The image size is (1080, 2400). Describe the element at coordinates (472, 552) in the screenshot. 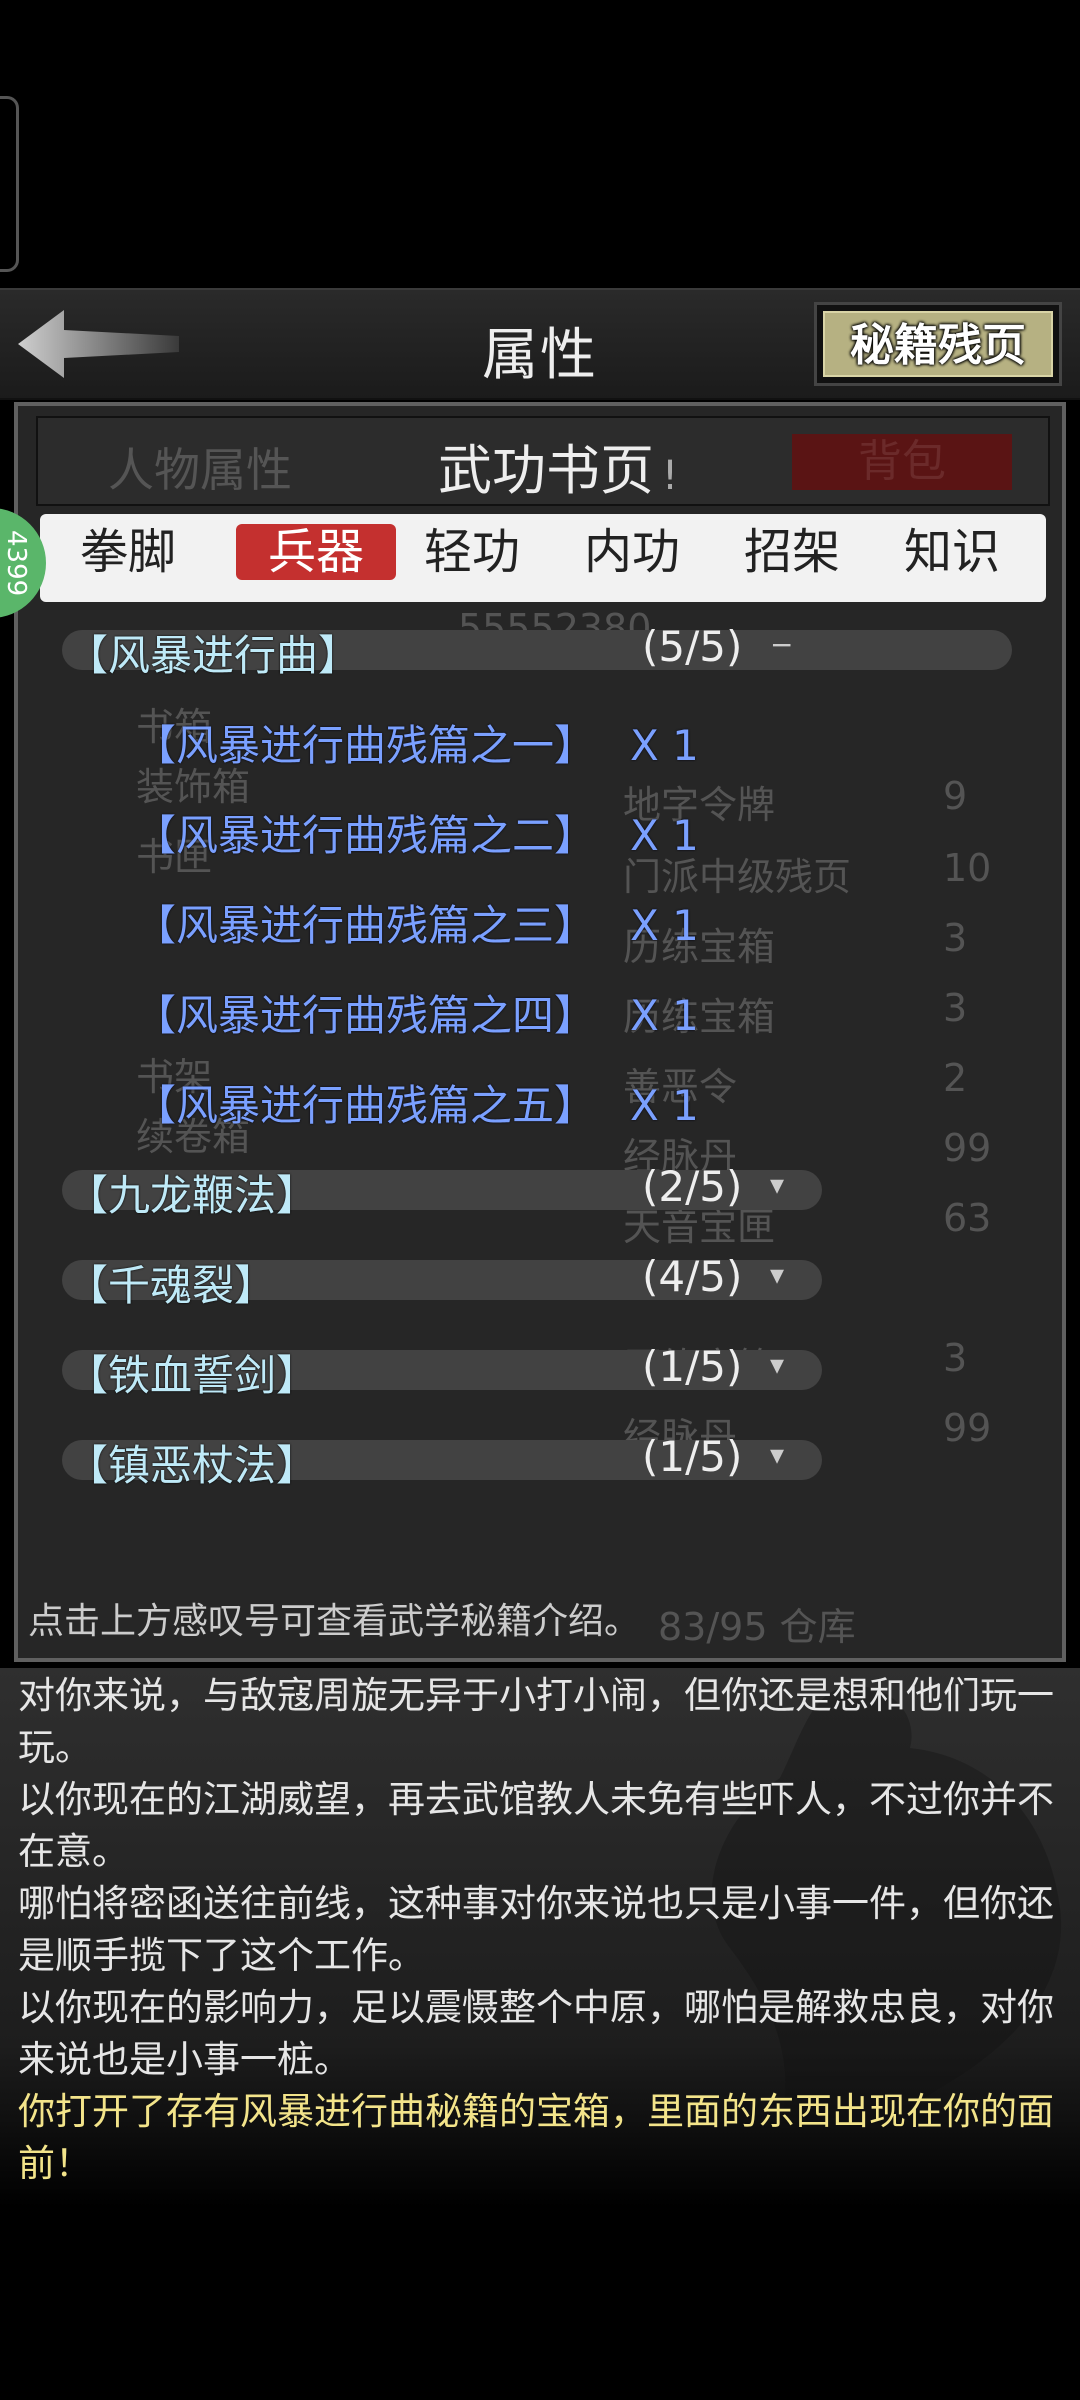

I see `tab-lightness: 轻功` at that location.